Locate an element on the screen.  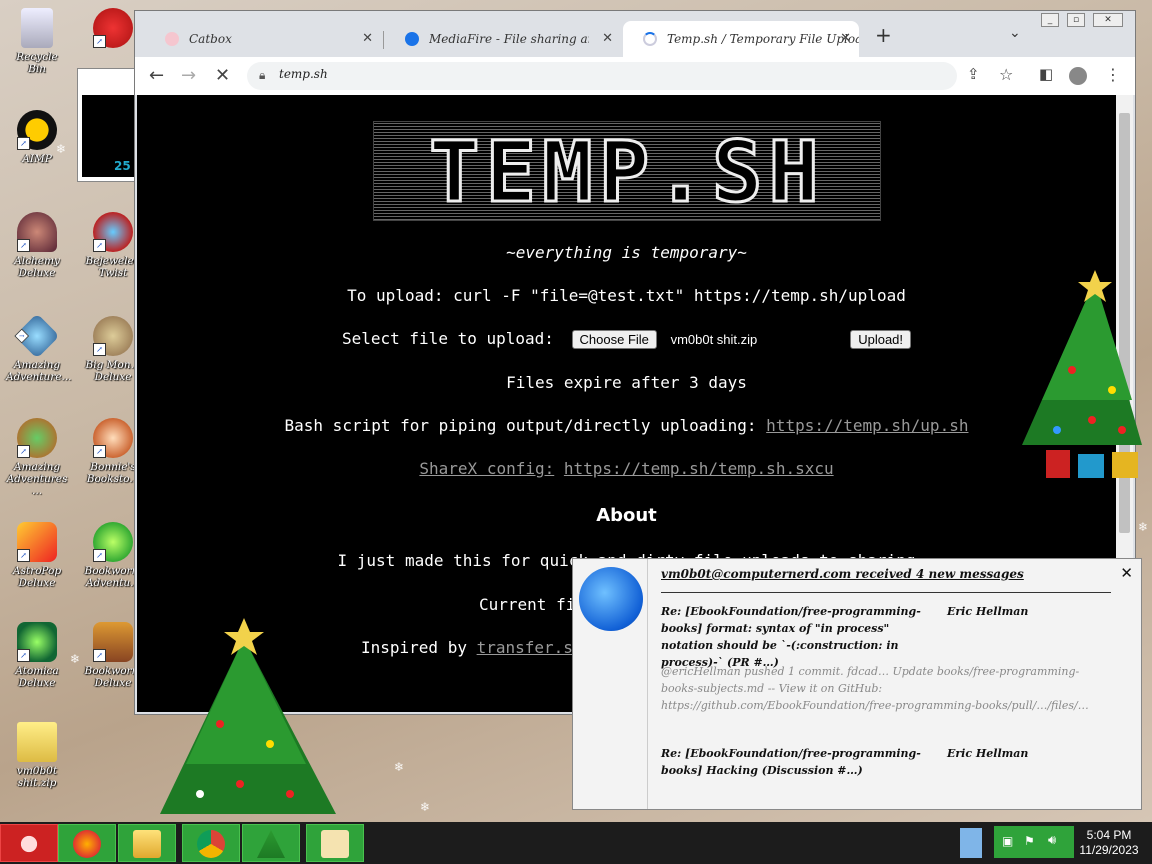
bejeweled-icon: ↗ is located at coordinates (113, 232).